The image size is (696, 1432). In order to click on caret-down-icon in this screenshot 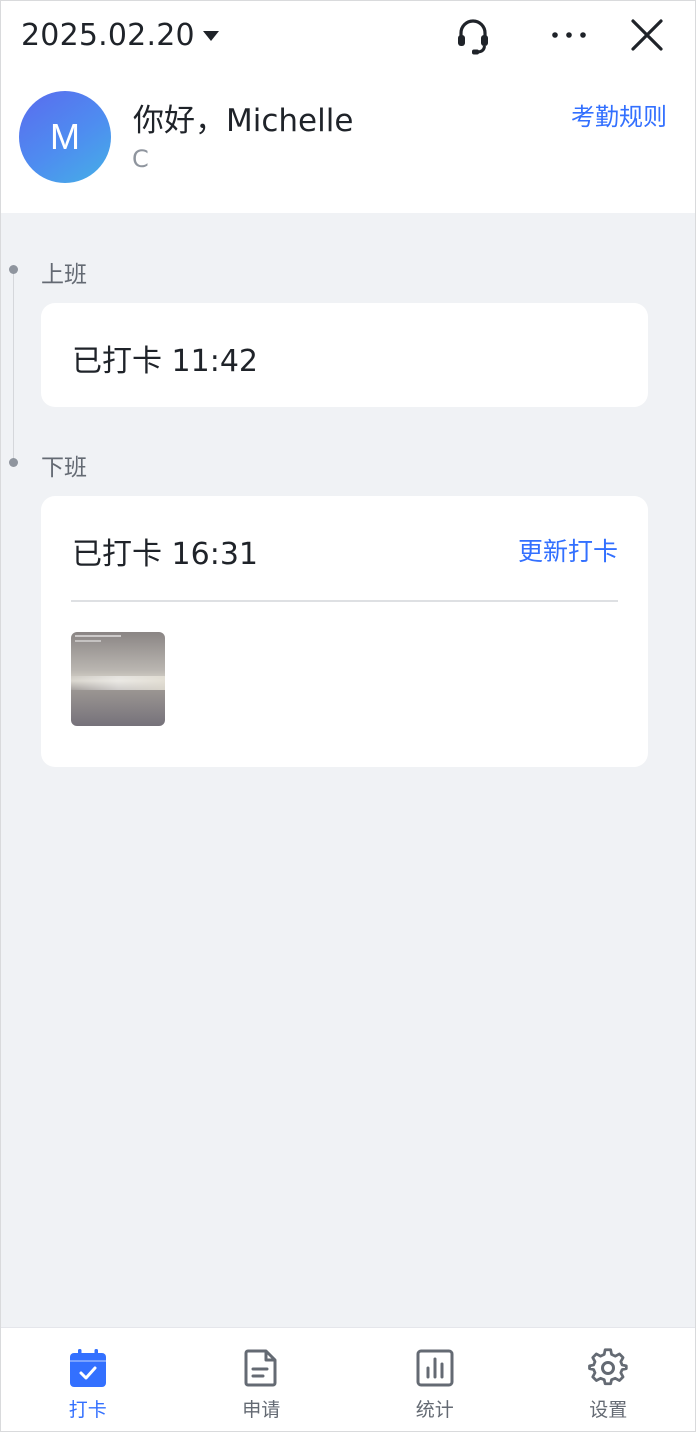, I will do `click(210, 36)`.